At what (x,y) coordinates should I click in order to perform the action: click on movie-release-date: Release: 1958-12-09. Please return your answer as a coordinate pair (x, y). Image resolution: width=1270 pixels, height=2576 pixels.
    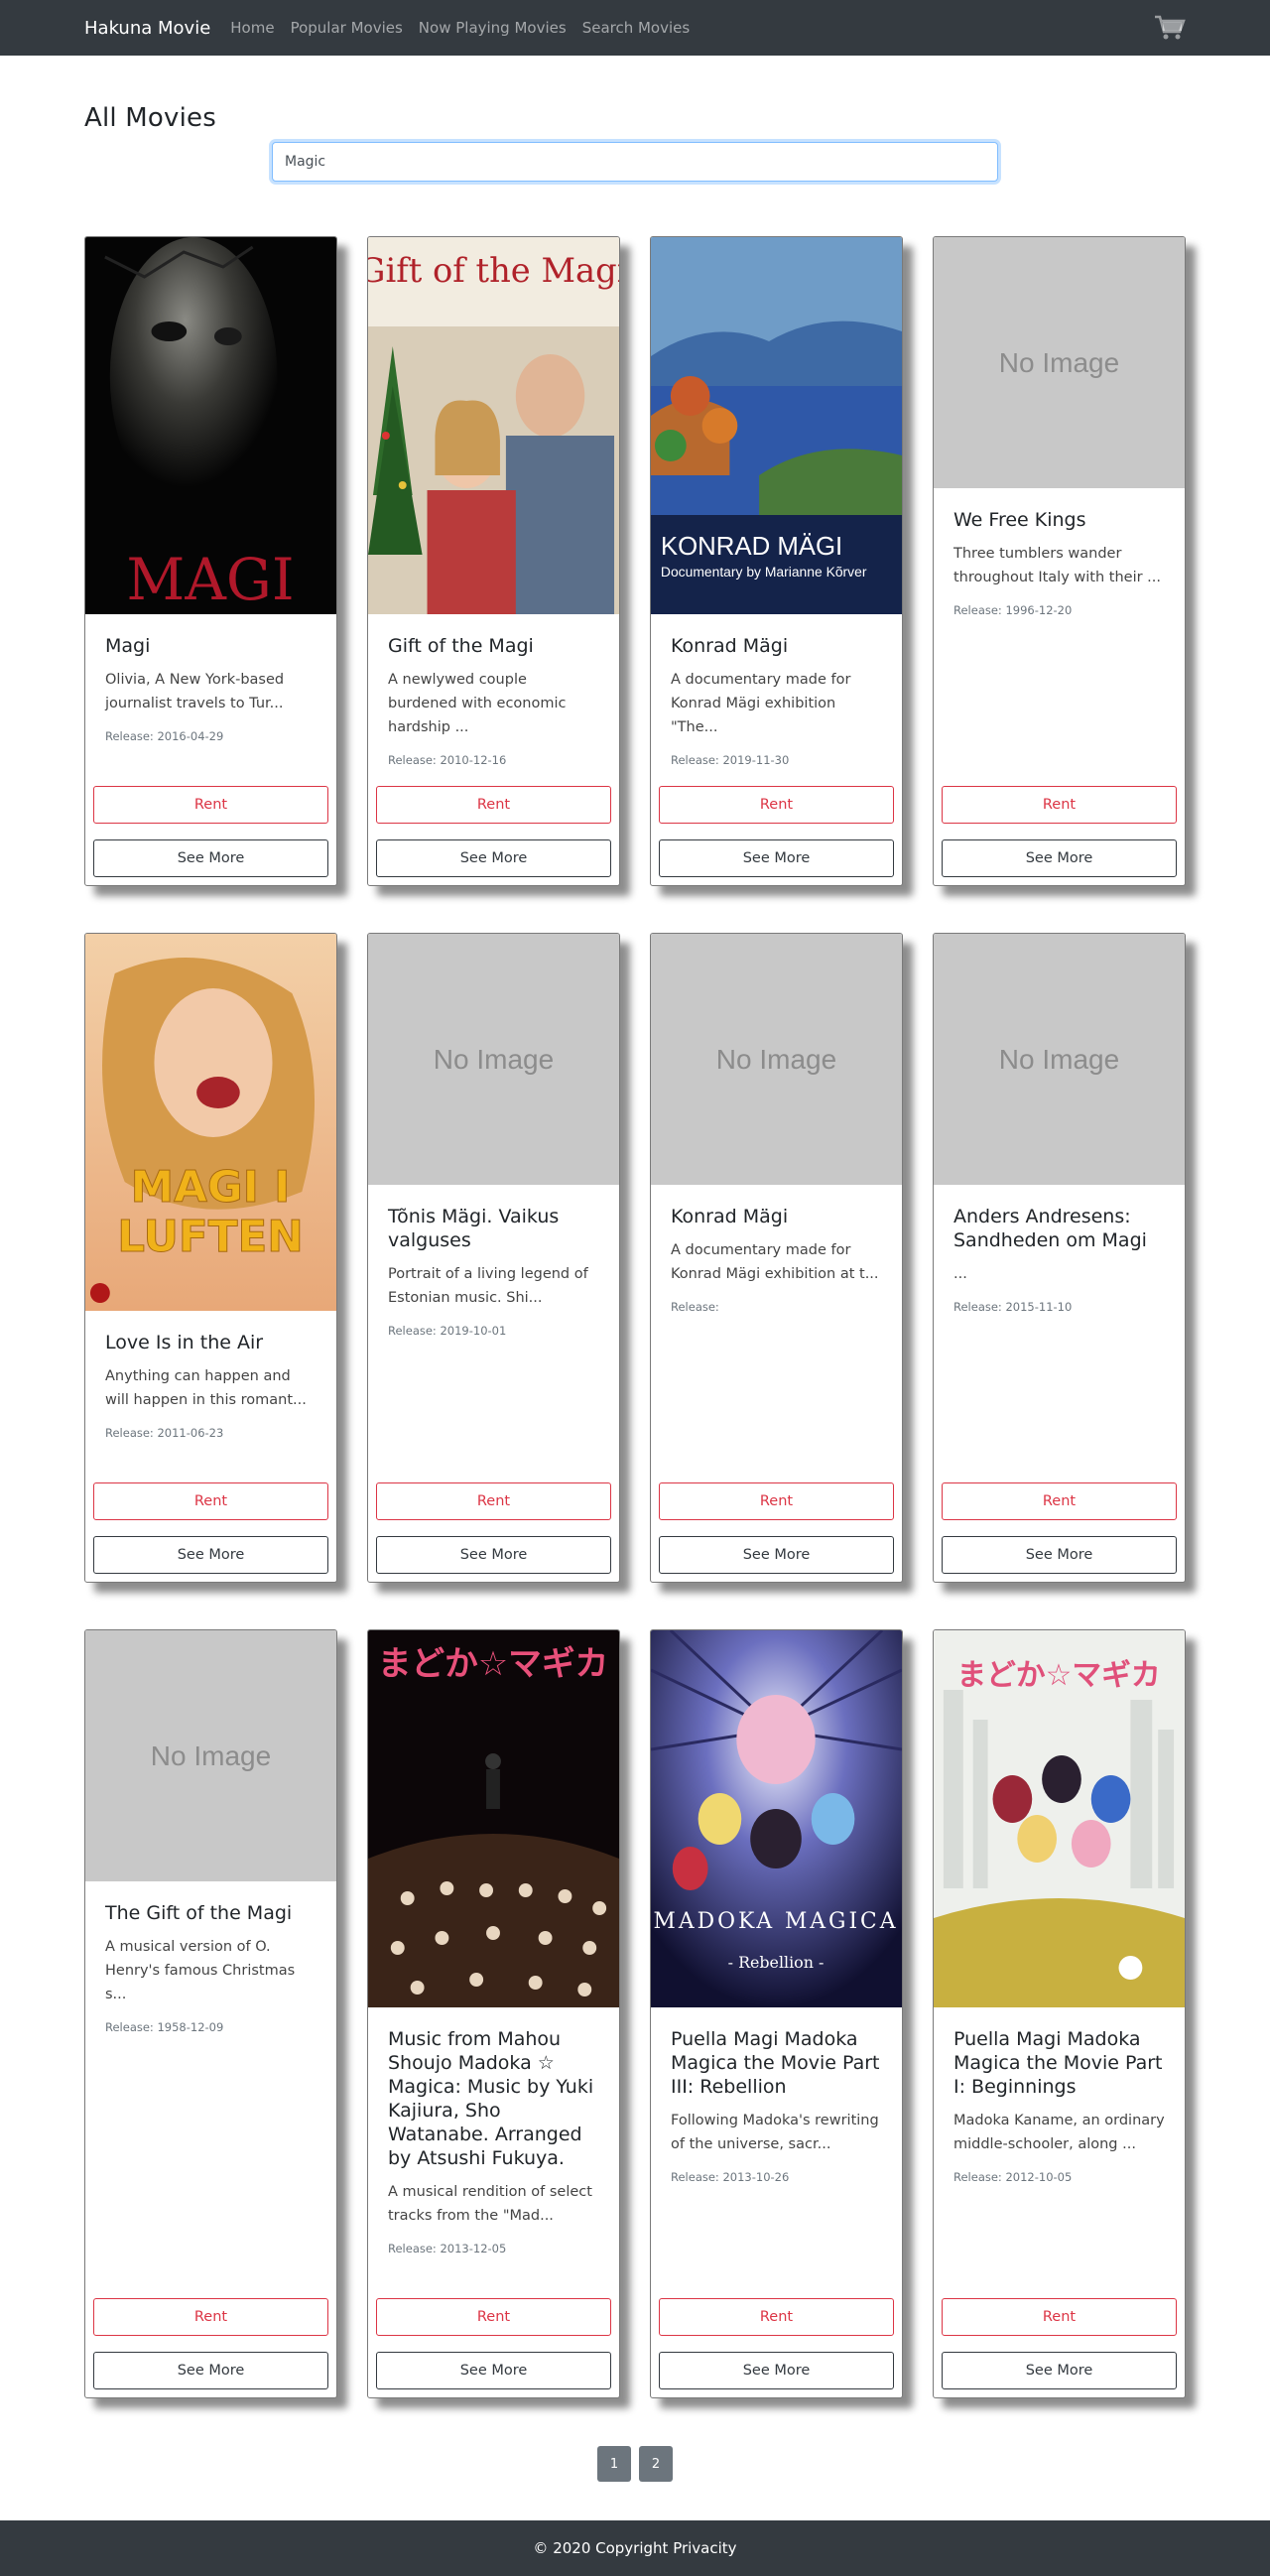
    Looking at the image, I should click on (164, 2027).